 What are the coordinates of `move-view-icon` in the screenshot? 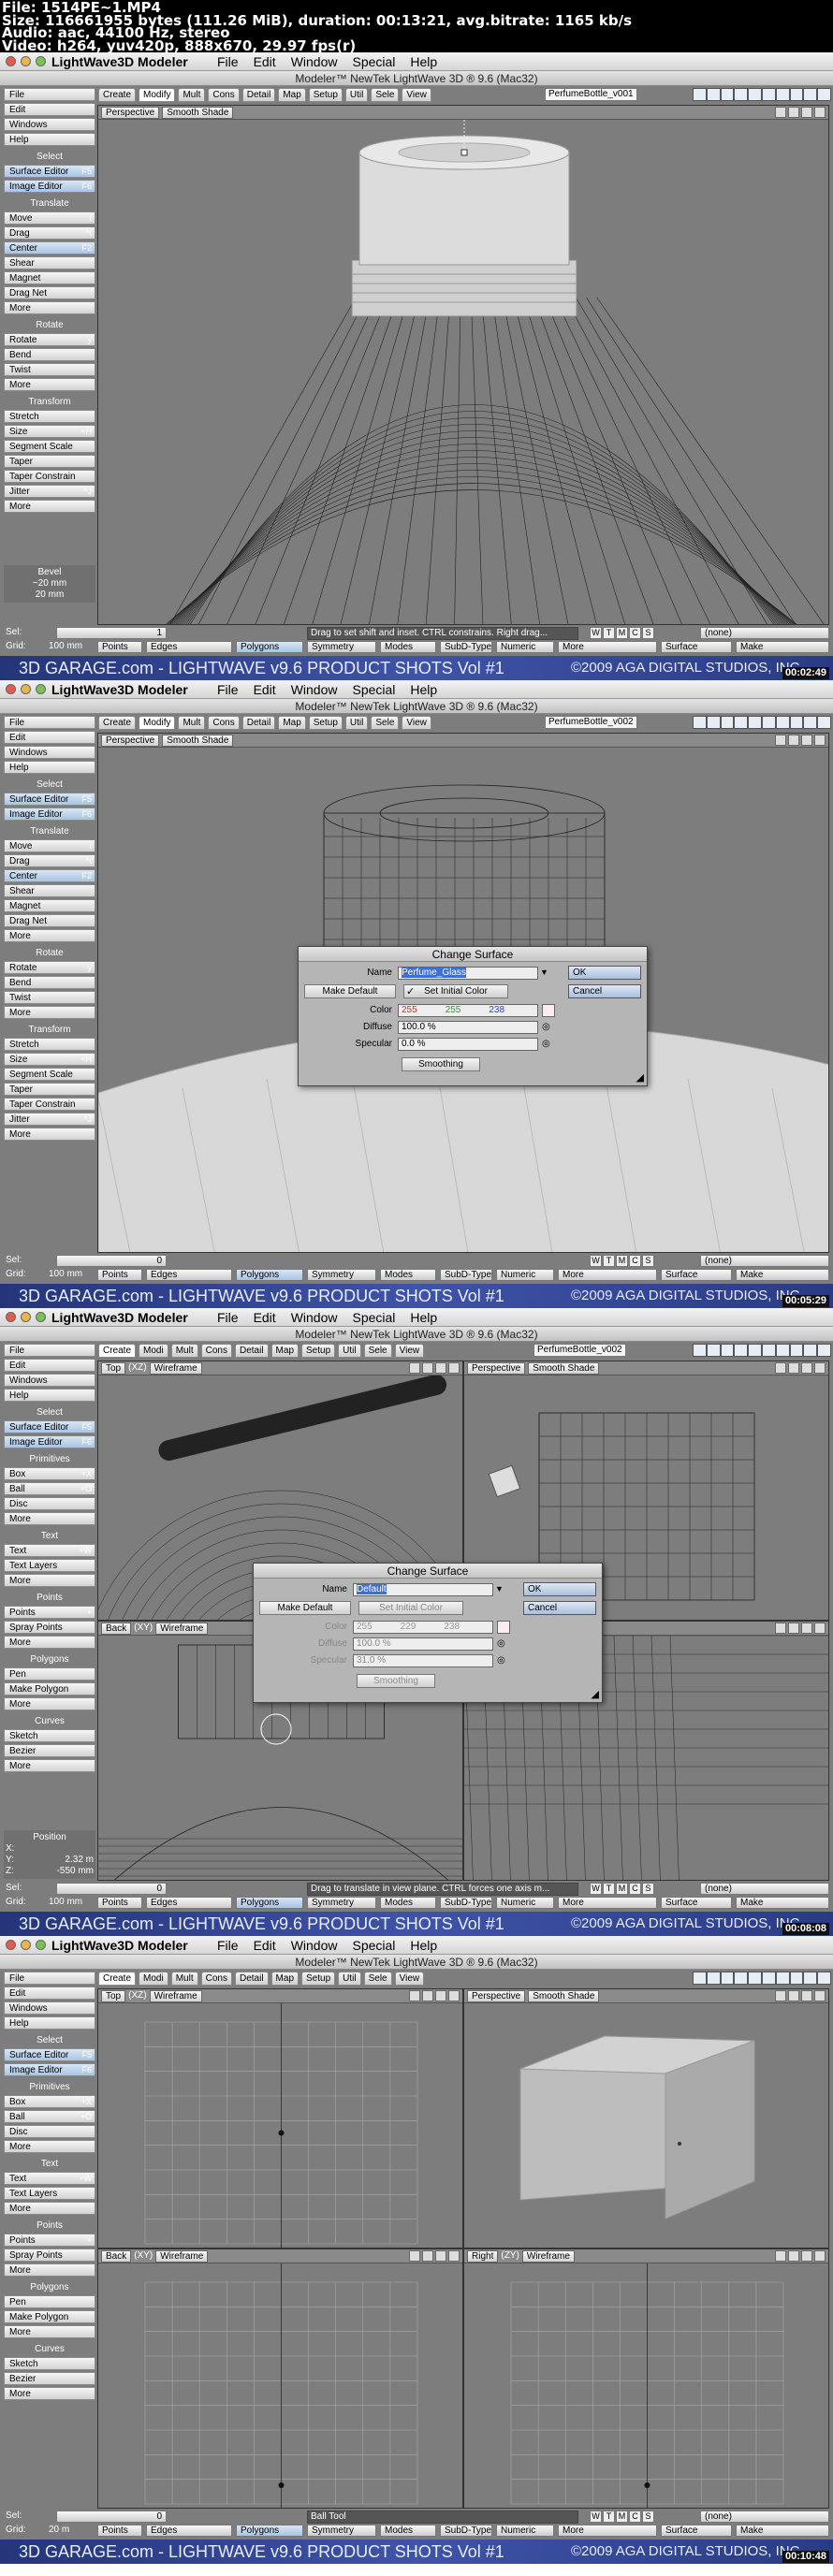 It's located at (780, 2256).